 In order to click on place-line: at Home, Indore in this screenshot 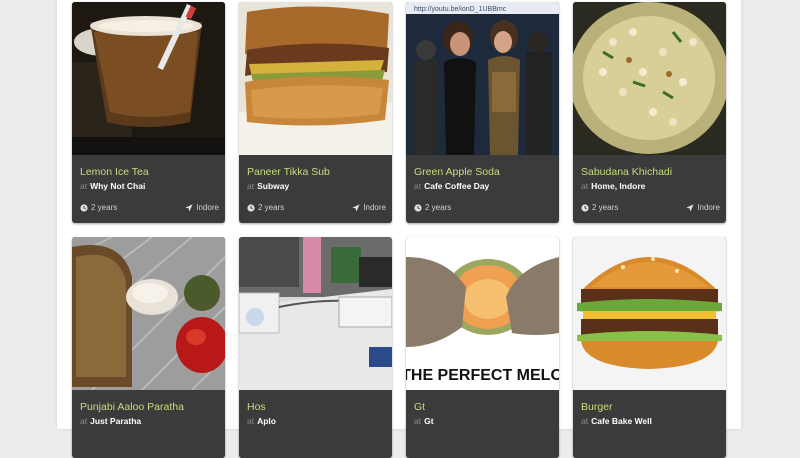, I will do `click(613, 186)`.